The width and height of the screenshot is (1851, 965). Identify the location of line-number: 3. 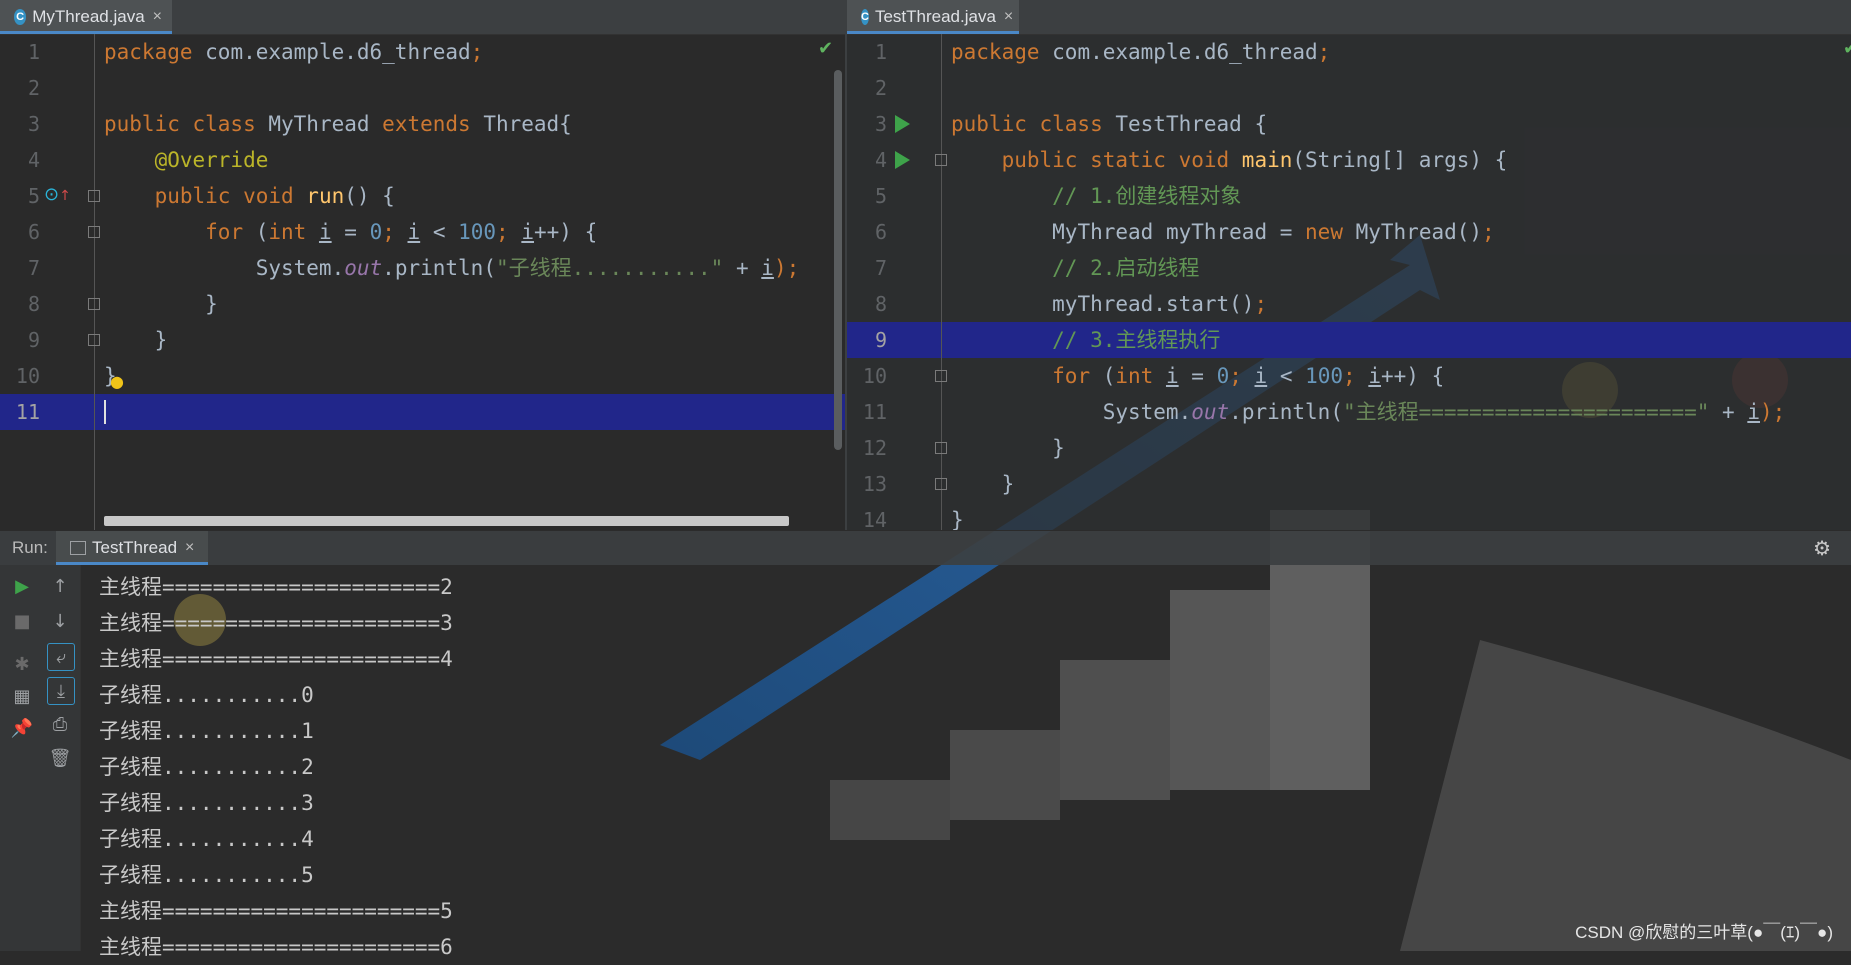
(880, 124).